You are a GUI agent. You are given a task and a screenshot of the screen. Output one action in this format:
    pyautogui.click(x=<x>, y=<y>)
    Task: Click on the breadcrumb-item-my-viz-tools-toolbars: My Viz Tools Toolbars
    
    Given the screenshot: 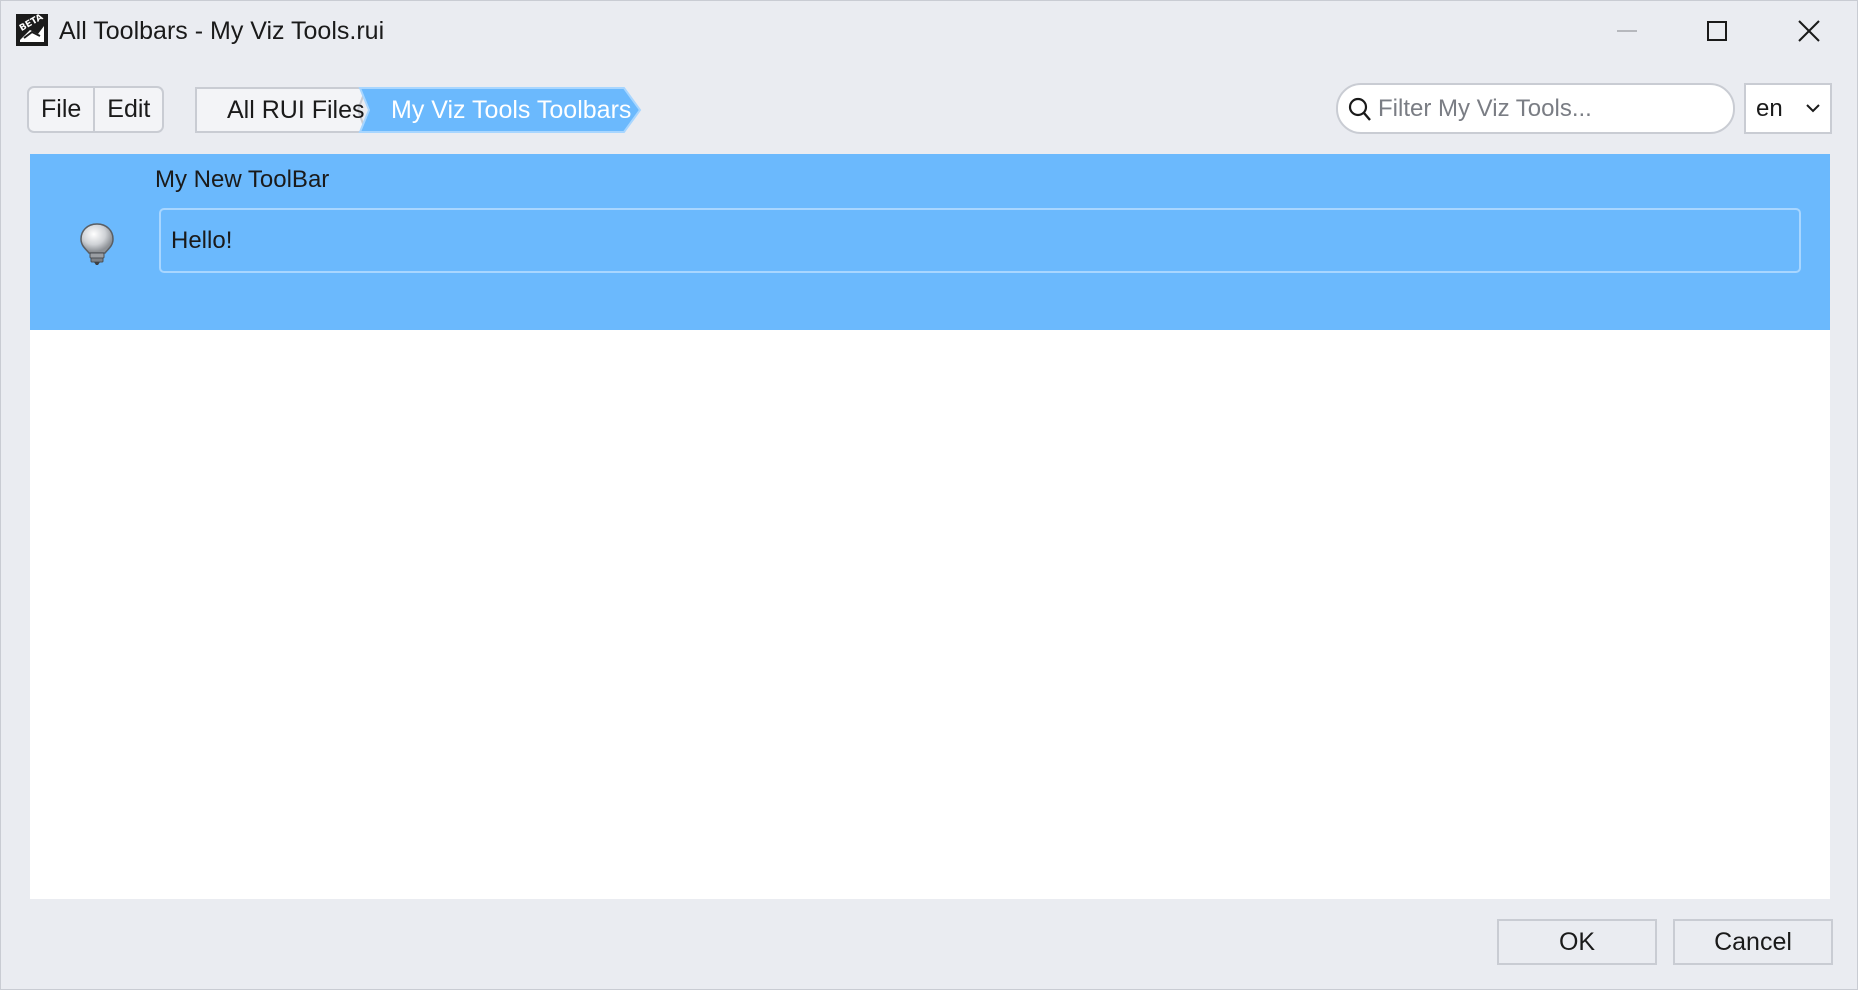 What is the action you would take?
    pyautogui.click(x=511, y=110)
    